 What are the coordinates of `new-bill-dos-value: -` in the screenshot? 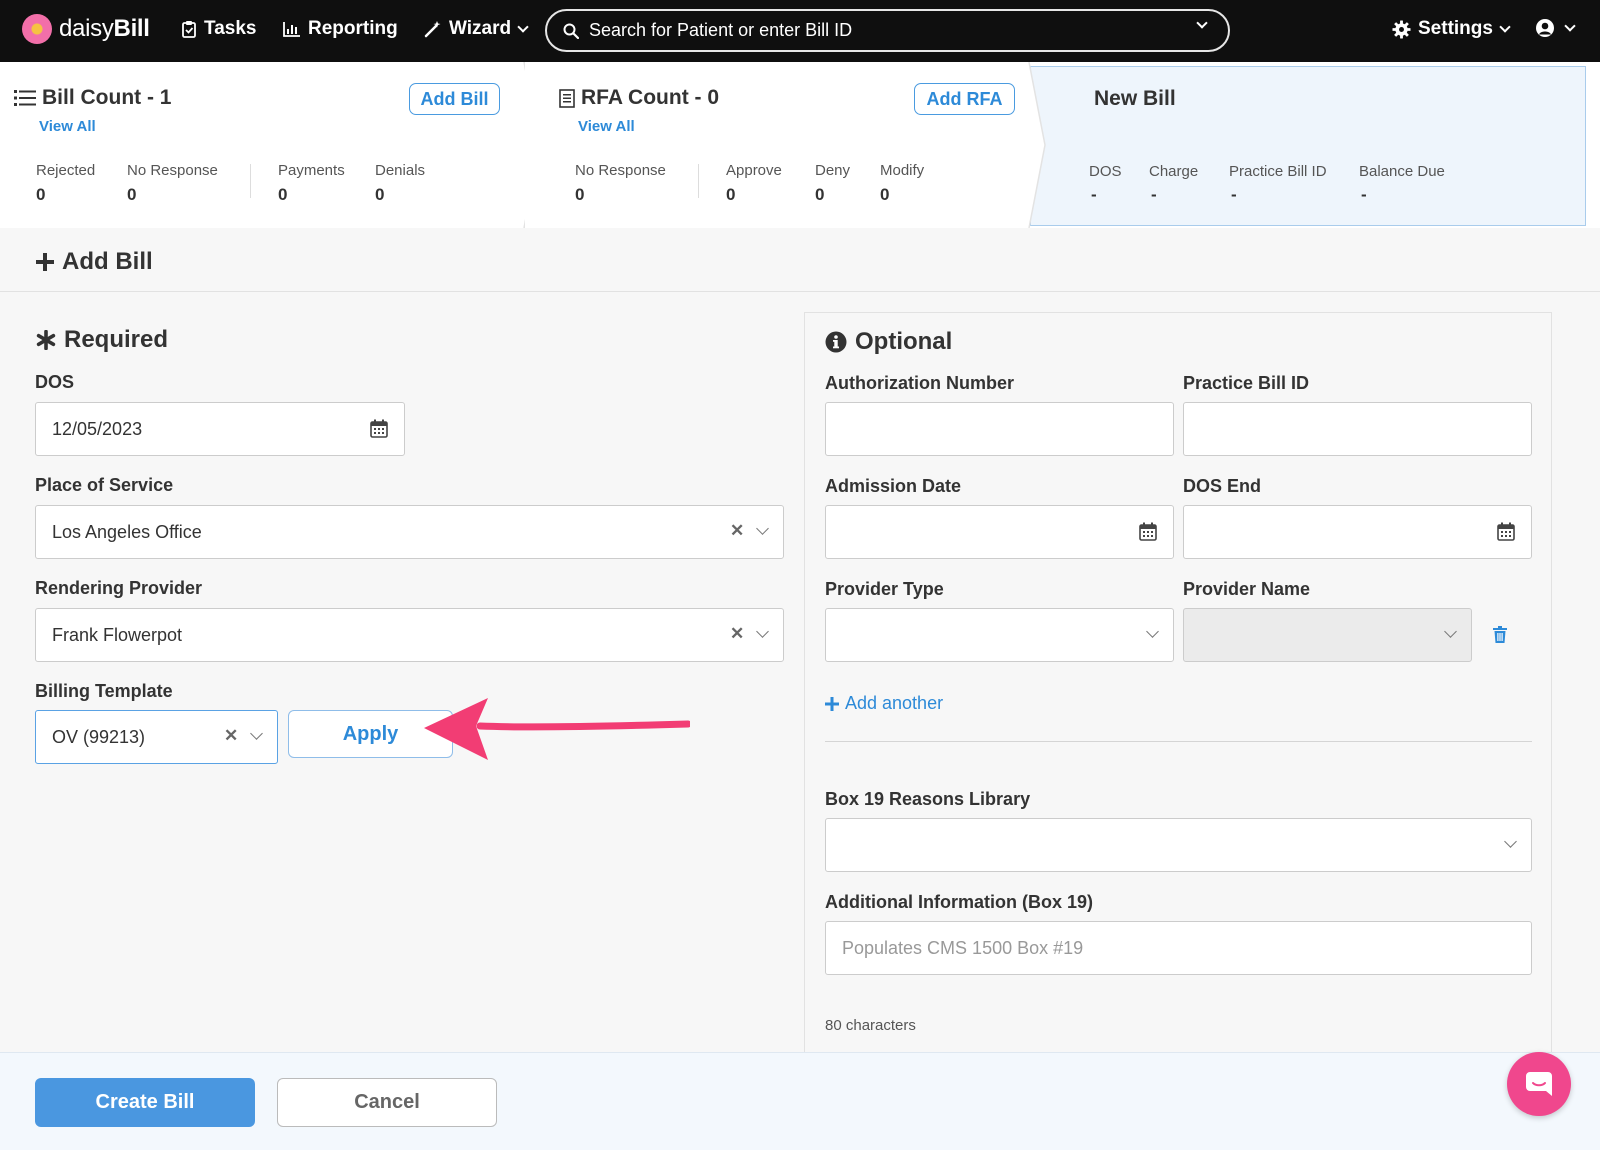 It's located at (1094, 194).